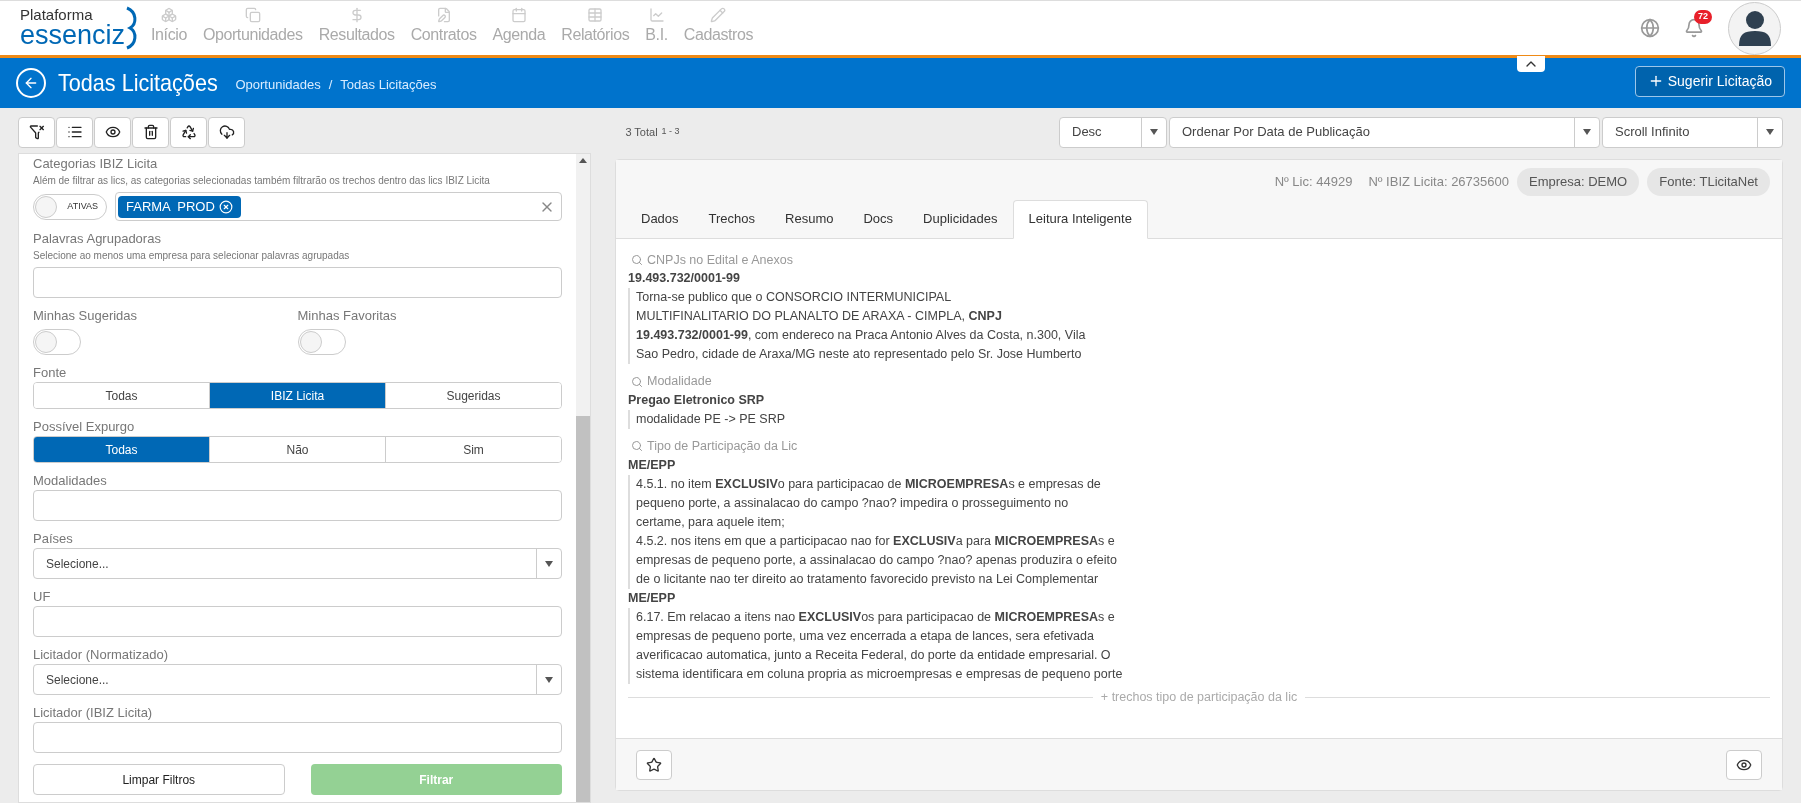 This screenshot has width=1801, height=803. I want to click on excerpt-text: Torna-se publico que o CONSORCIO INTERMUNICIPAL MULTIFINALITARIO DO PLANALTO DE ARAXA - CIMPLA, CNPJ 19.493.732/0001-99, com endereco na Praca Antonio Alves da Costa, n.300, Vila Sao Pedro, cidade de Araxa/MG neste ato representado pelo Sr. Jose Humberto, so click(1199, 326).